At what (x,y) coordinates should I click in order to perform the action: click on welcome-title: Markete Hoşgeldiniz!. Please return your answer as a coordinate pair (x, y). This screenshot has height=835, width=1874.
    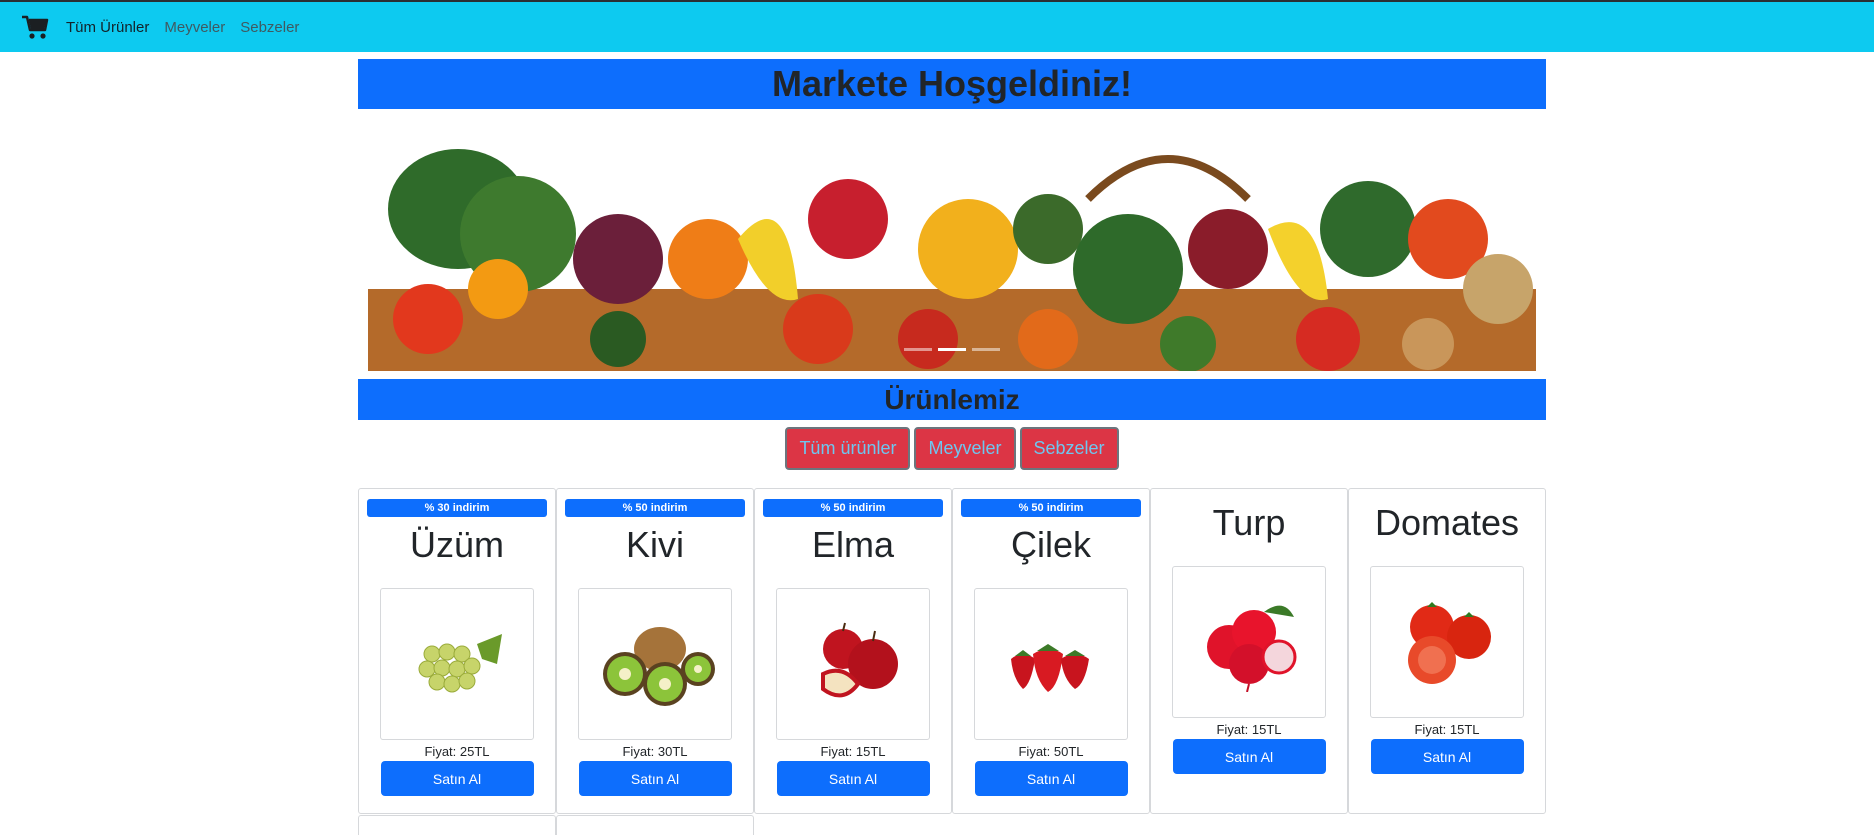
    Looking at the image, I should click on (952, 84).